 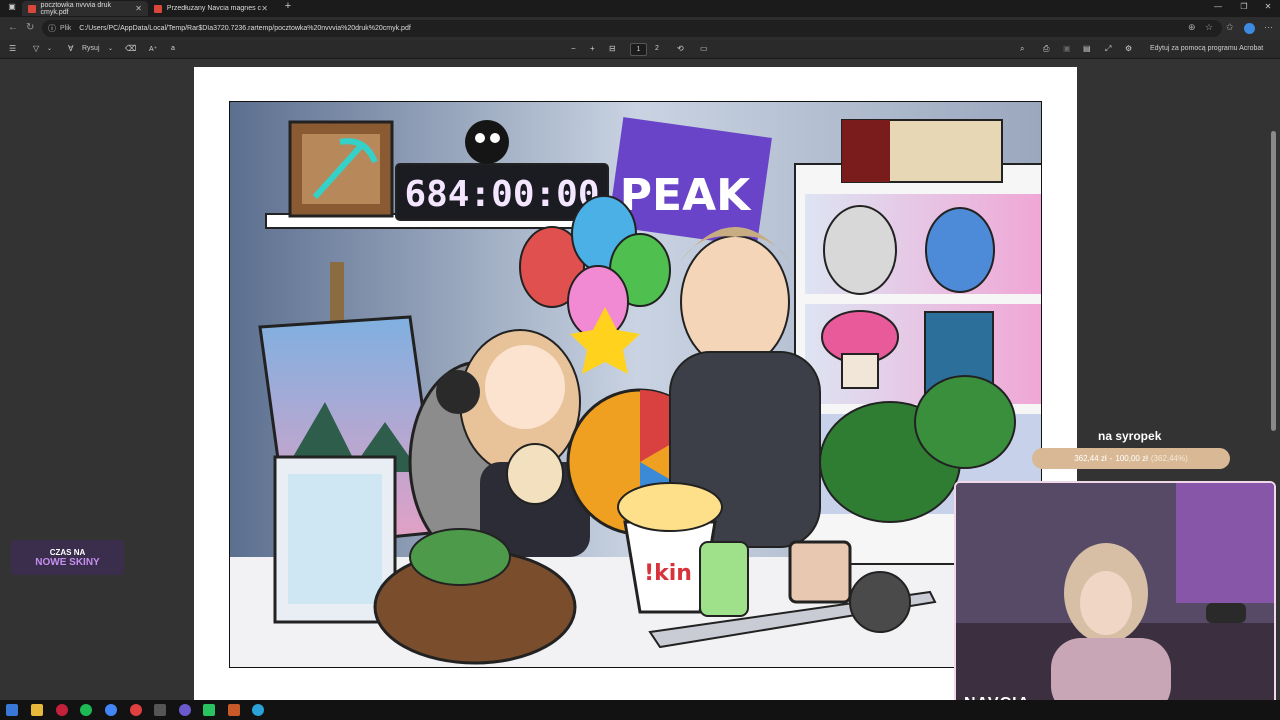 What do you see at coordinates (1249, 28) in the screenshot?
I see `profile-avatar` at bounding box center [1249, 28].